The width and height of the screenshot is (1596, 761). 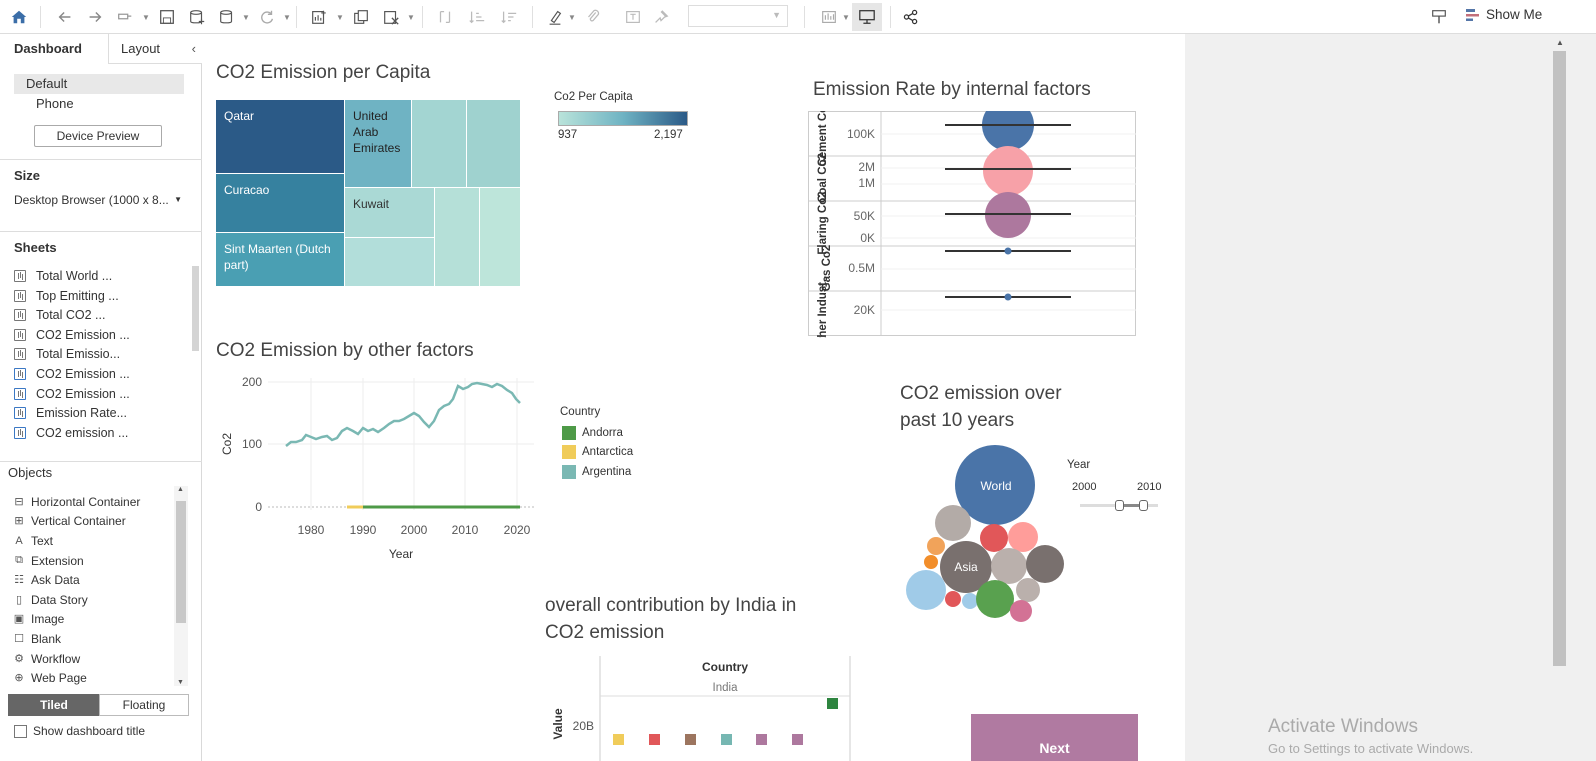 What do you see at coordinates (1008, 171) in the screenshot?
I see `rate-bubble-coal` at bounding box center [1008, 171].